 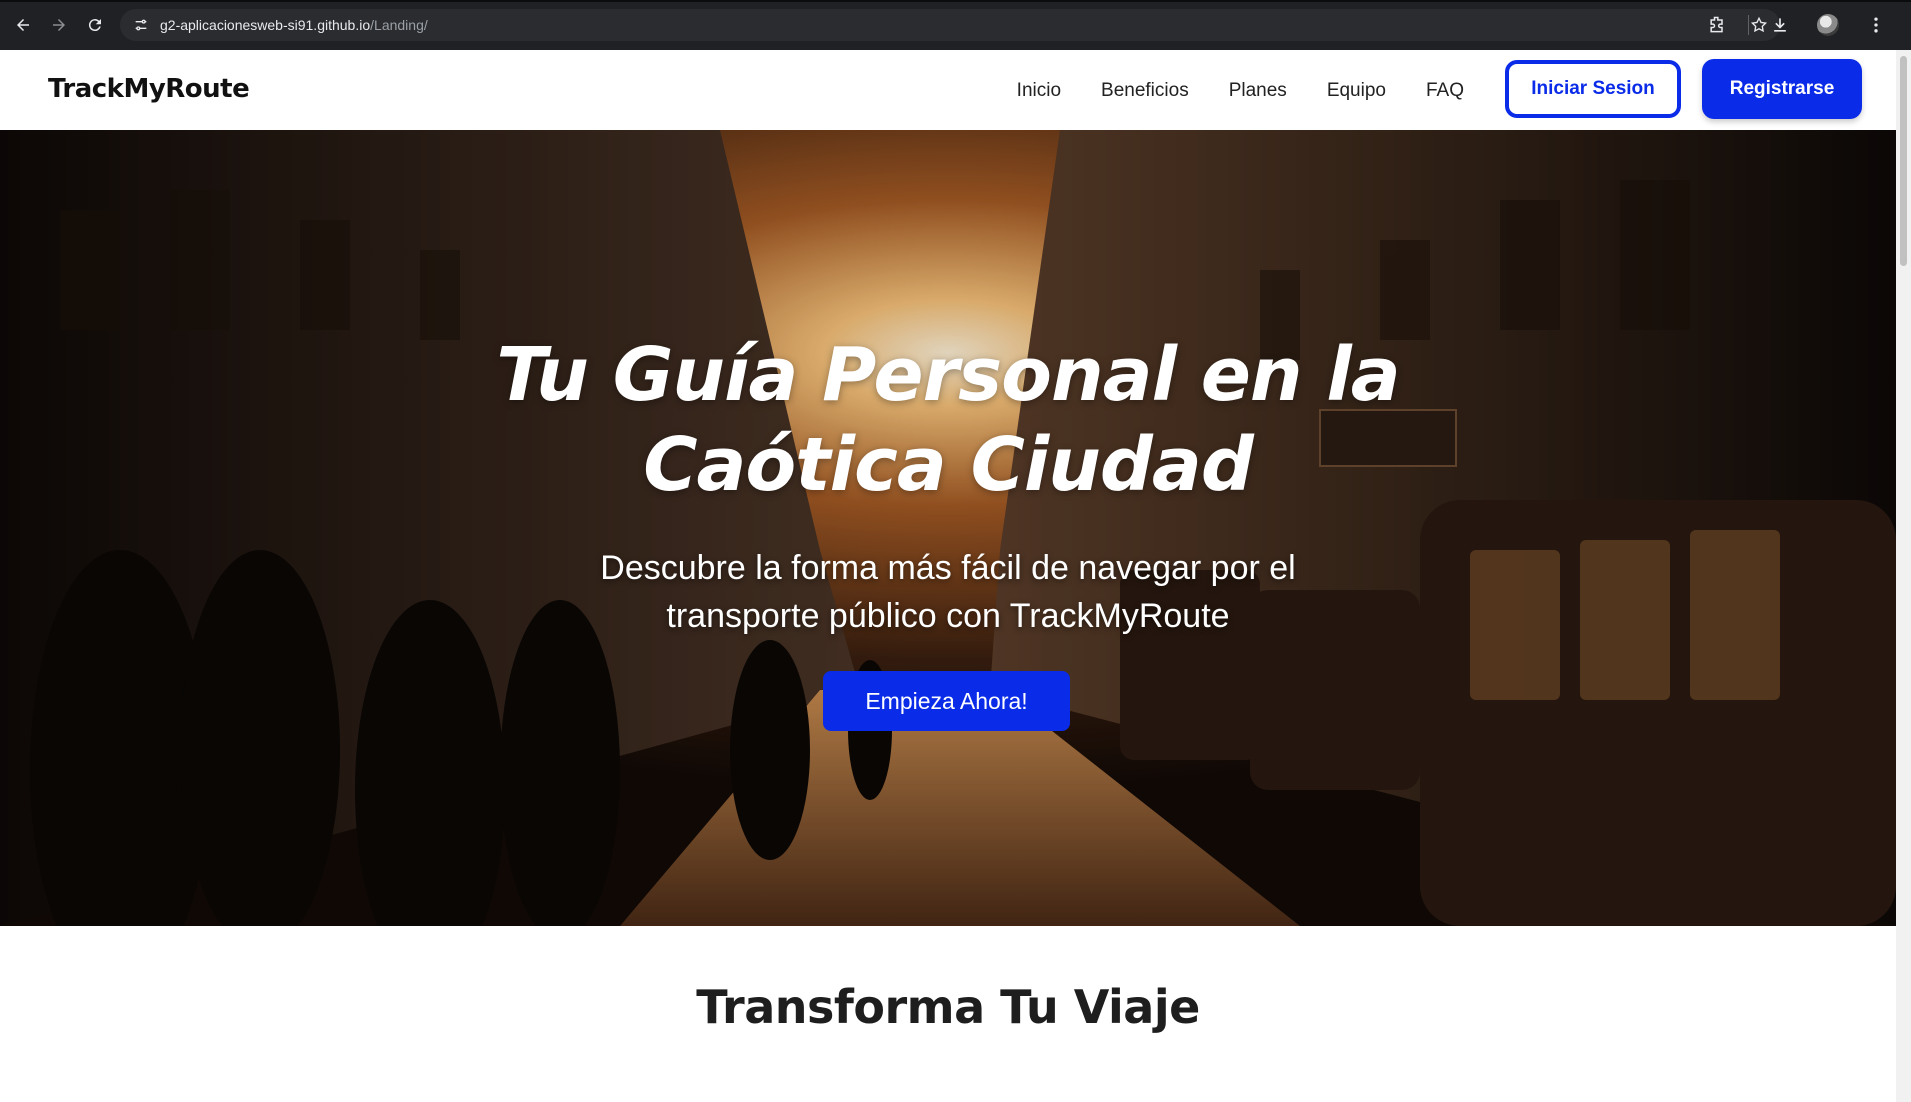 I want to click on nav-planes: Planes, so click(x=1258, y=91).